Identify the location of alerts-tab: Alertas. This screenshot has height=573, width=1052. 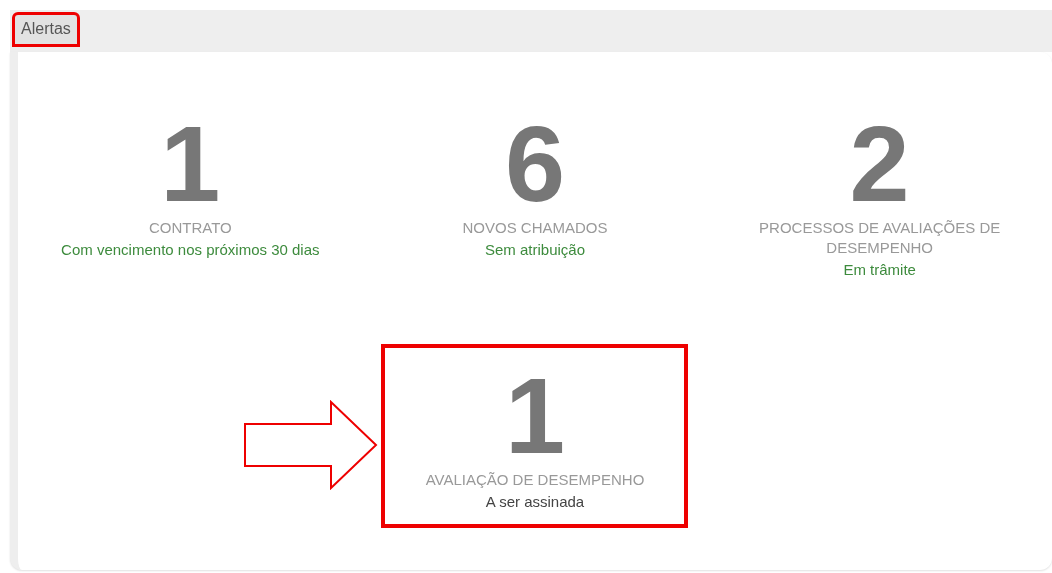
(46, 29).